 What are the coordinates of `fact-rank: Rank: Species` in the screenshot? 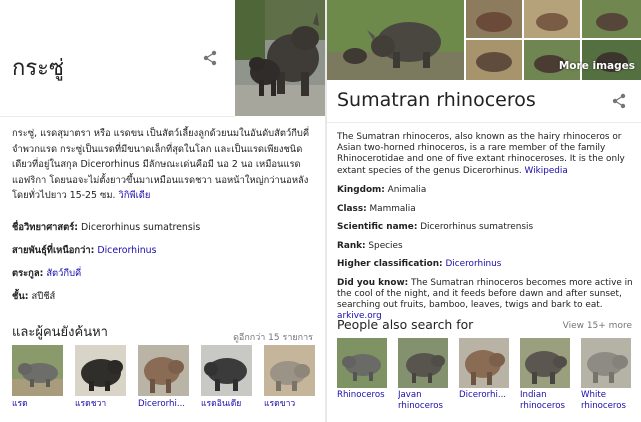 It's located at (370, 245).